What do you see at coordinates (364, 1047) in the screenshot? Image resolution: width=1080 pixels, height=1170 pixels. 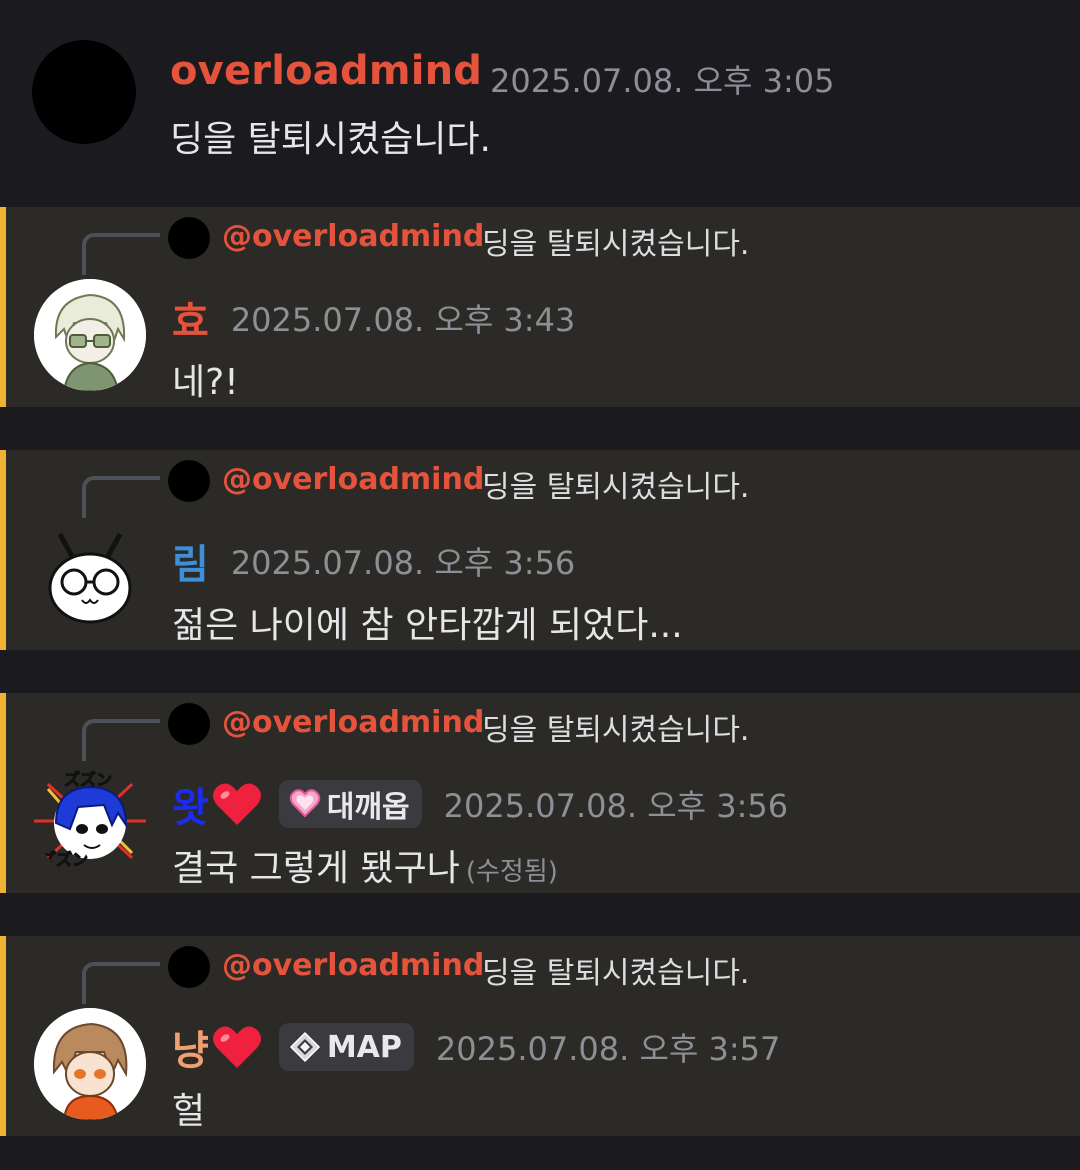 I see `role-tag-label: MAP` at bounding box center [364, 1047].